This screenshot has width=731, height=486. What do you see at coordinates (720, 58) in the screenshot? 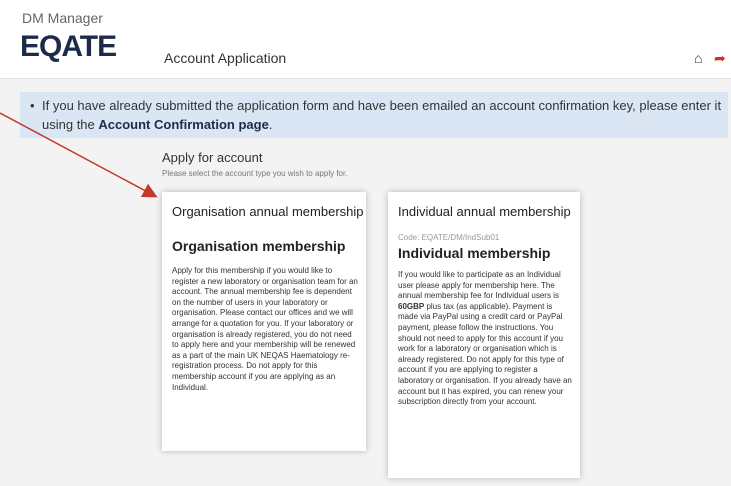
I see `logout-icon: ➦` at bounding box center [720, 58].